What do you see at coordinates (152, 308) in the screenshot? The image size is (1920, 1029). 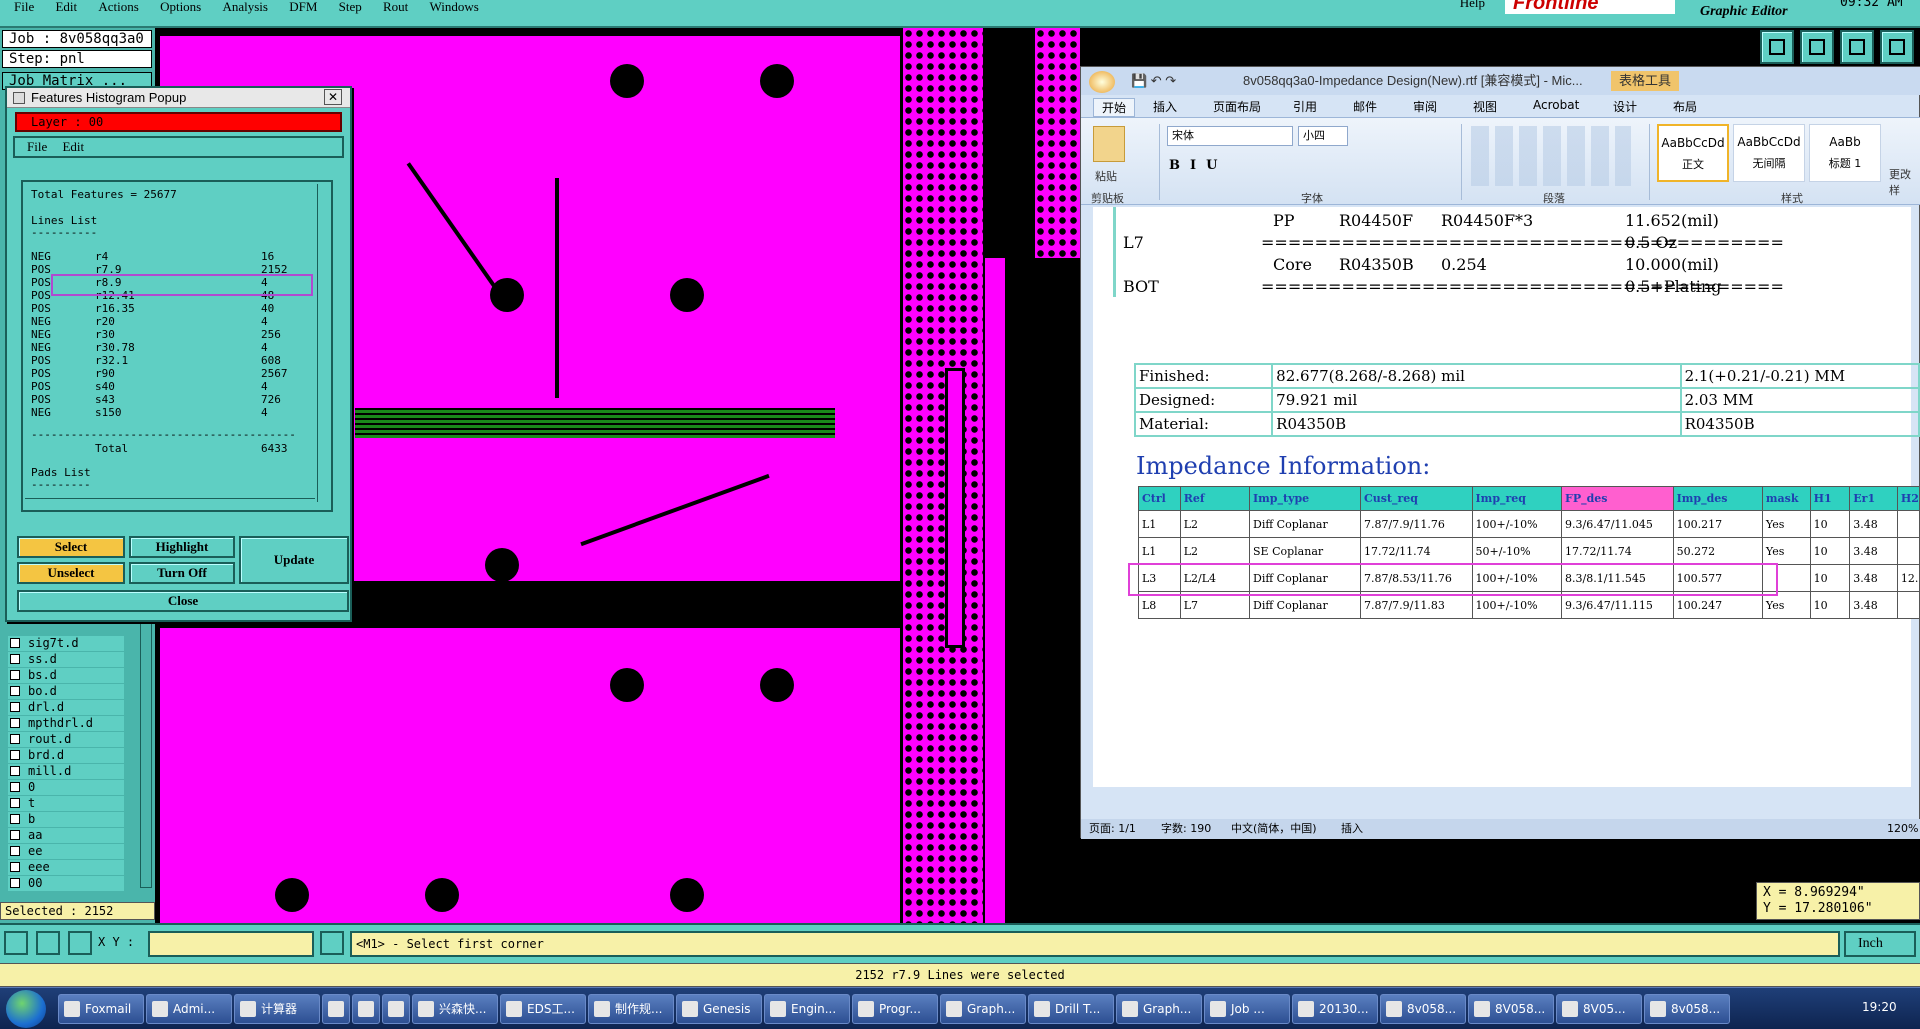 I see `histogram-row: POS r16.35 40` at bounding box center [152, 308].